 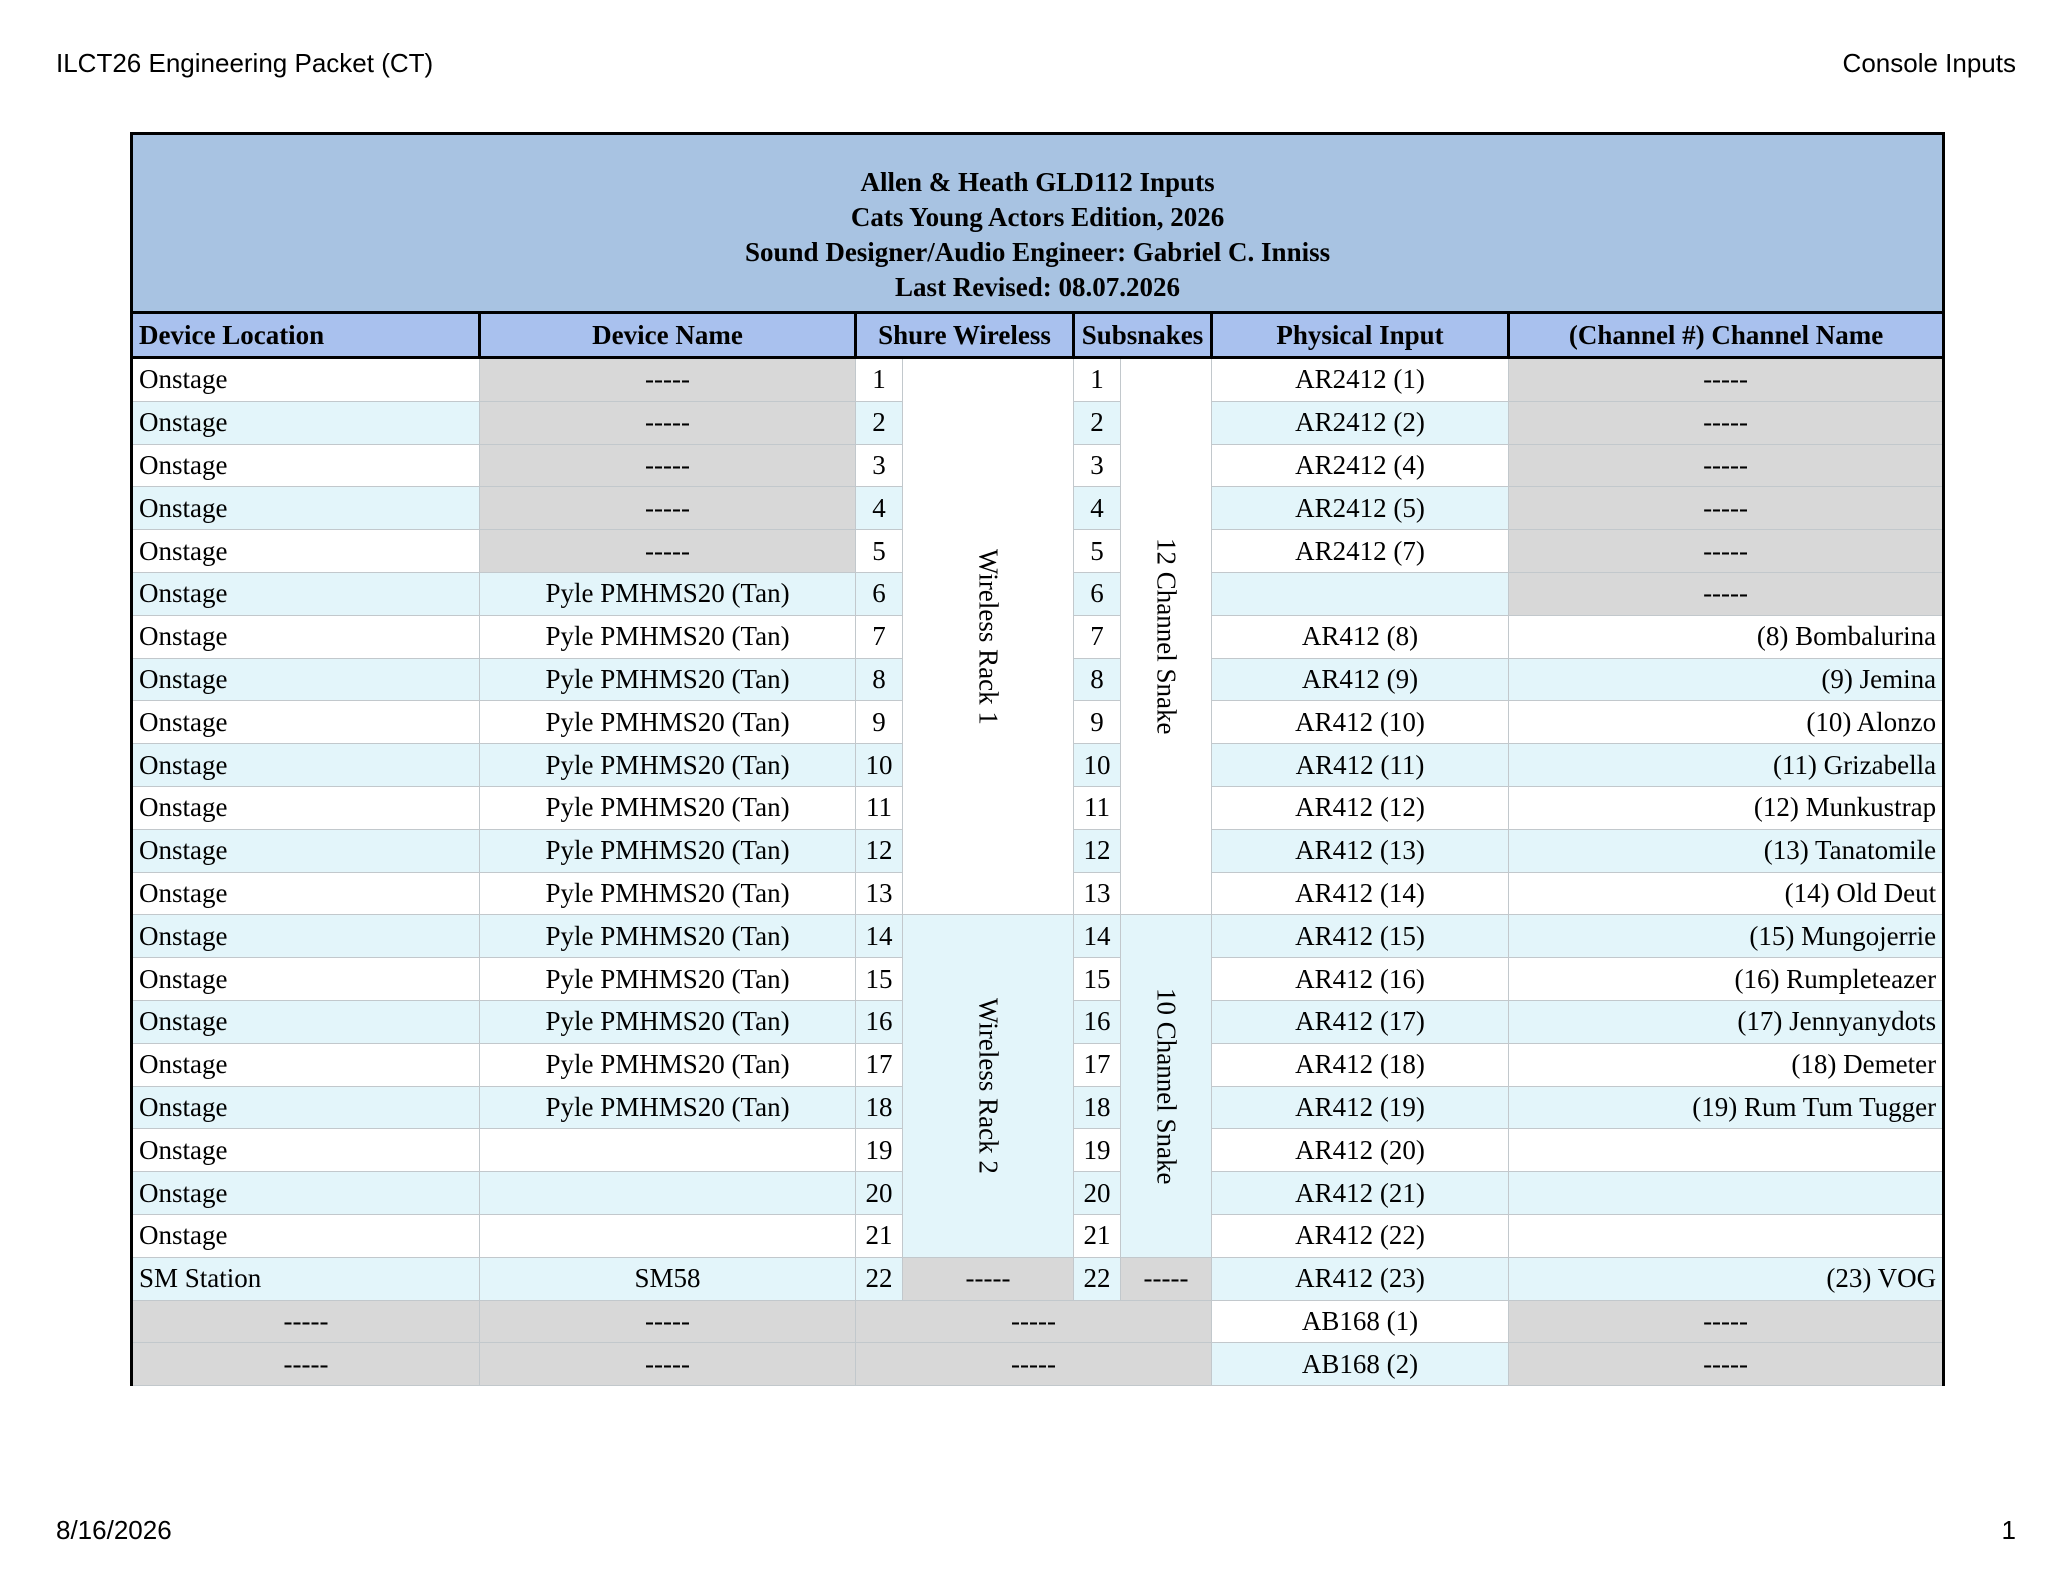 I want to click on wireless-rack-2-group: Wireless Rack 2, so click(x=988, y=1086).